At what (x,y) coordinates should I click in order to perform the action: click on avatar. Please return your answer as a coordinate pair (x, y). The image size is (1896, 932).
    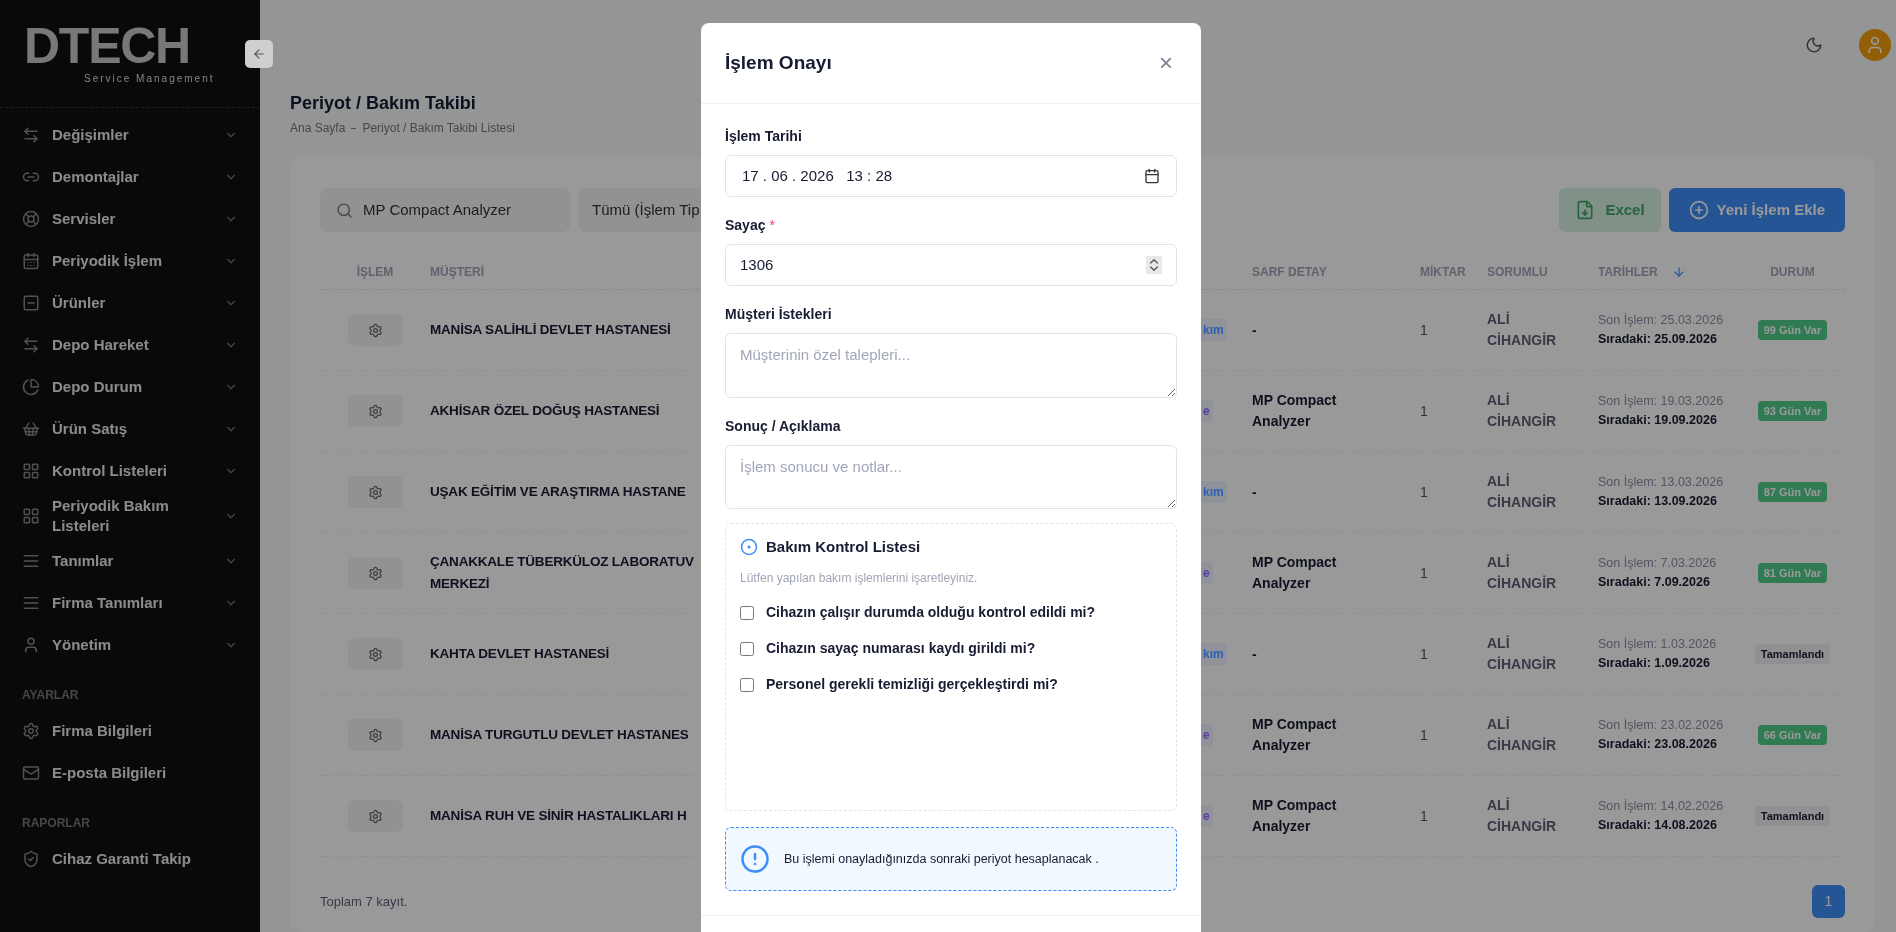
    Looking at the image, I should click on (1875, 45).